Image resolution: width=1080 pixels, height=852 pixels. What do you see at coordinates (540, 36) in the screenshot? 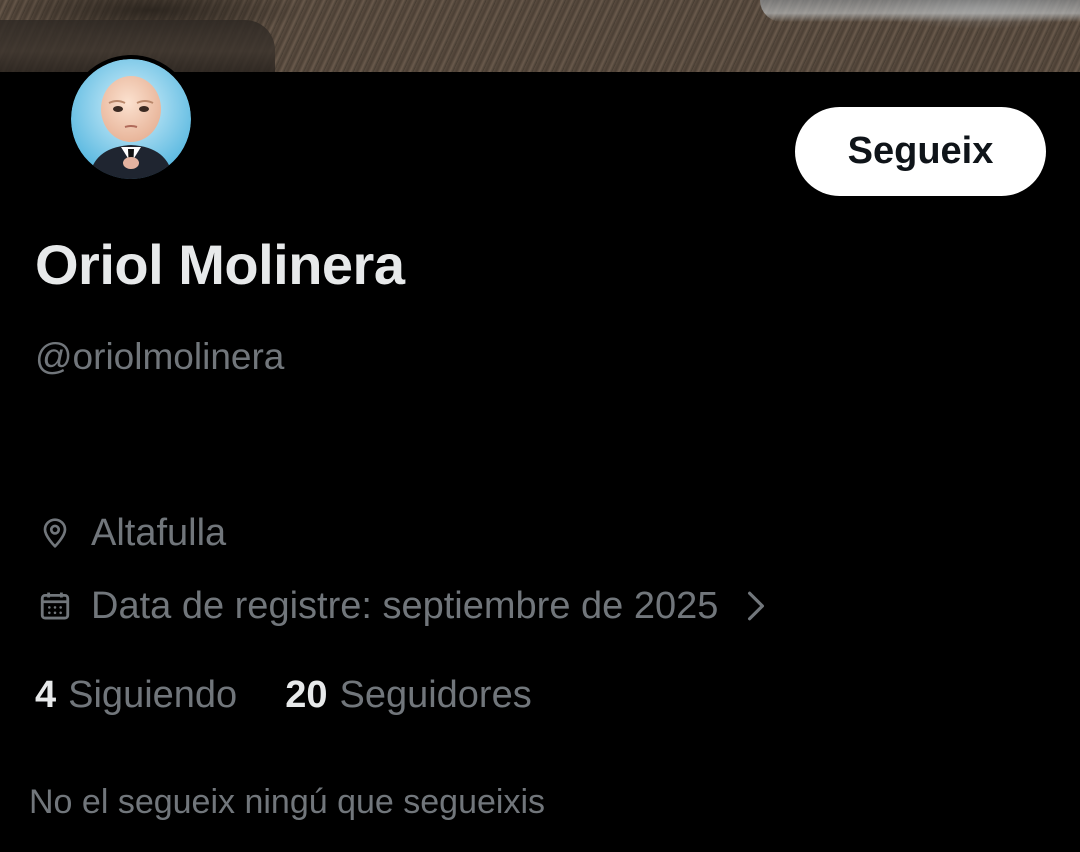
I see `profile-banner` at bounding box center [540, 36].